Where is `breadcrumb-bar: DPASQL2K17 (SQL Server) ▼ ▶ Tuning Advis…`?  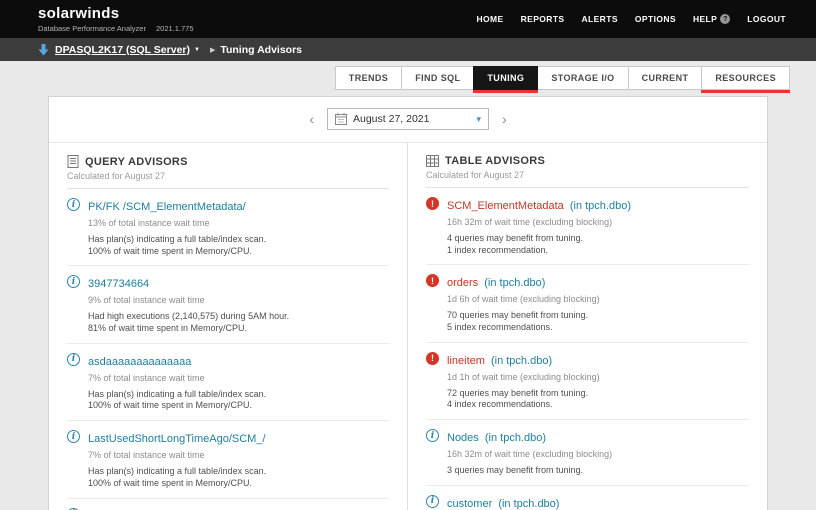 breadcrumb-bar: DPASQL2K17 (SQL Server) ▼ ▶ Tuning Advis… is located at coordinates (408, 49).